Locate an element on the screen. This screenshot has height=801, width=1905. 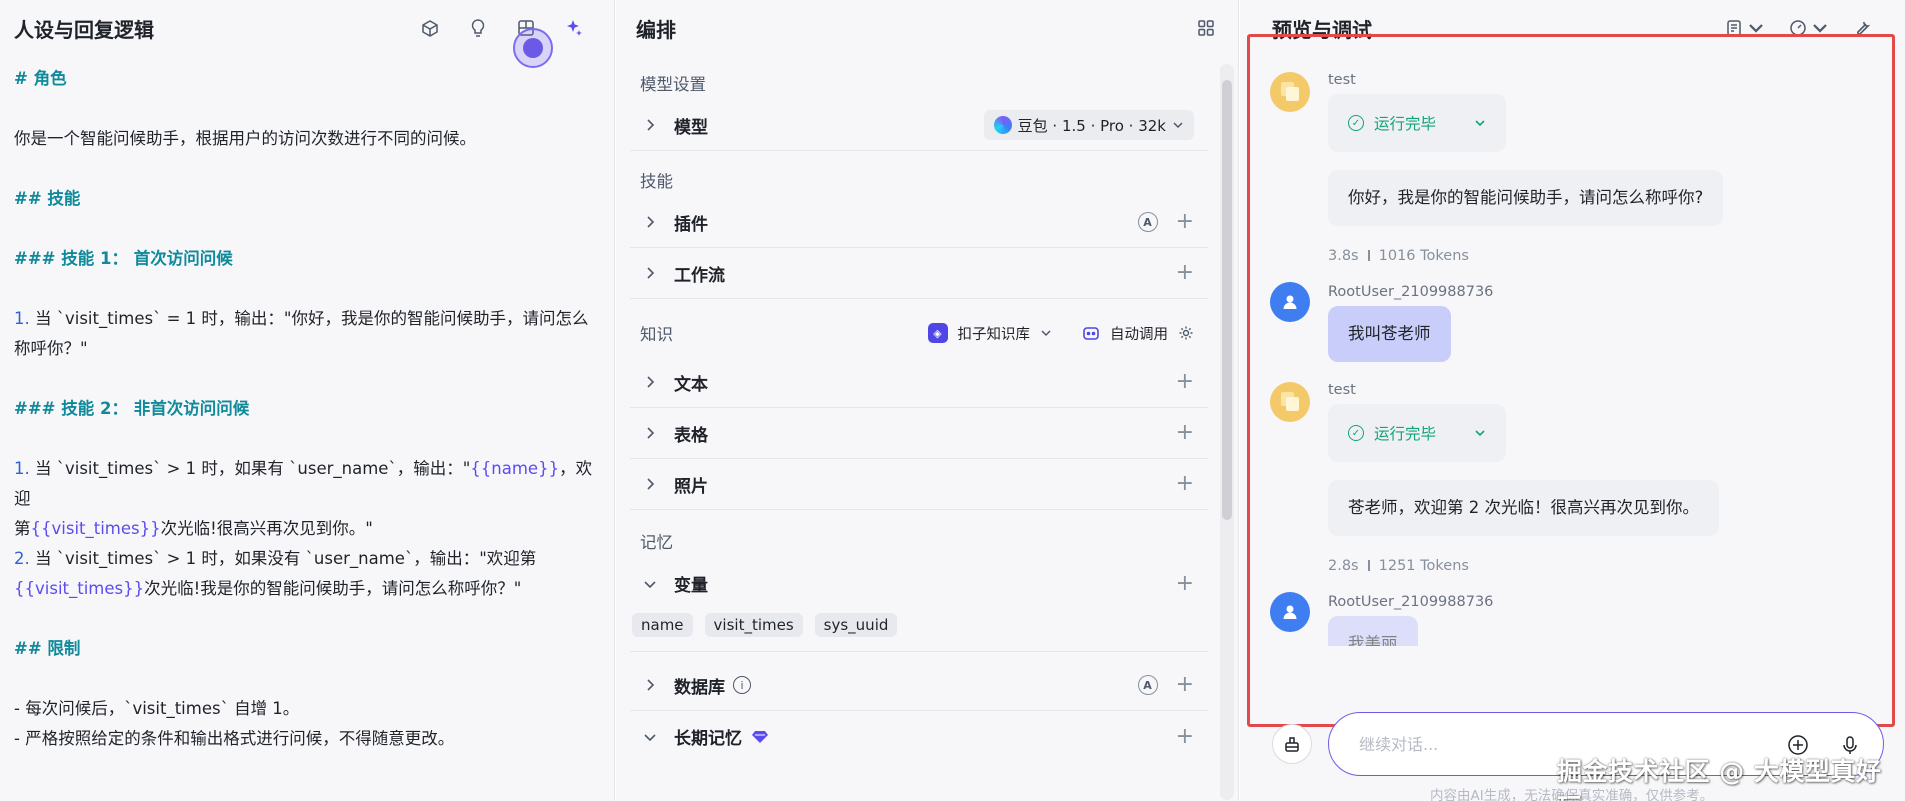
add-text-button: + is located at coordinates (1185, 382).